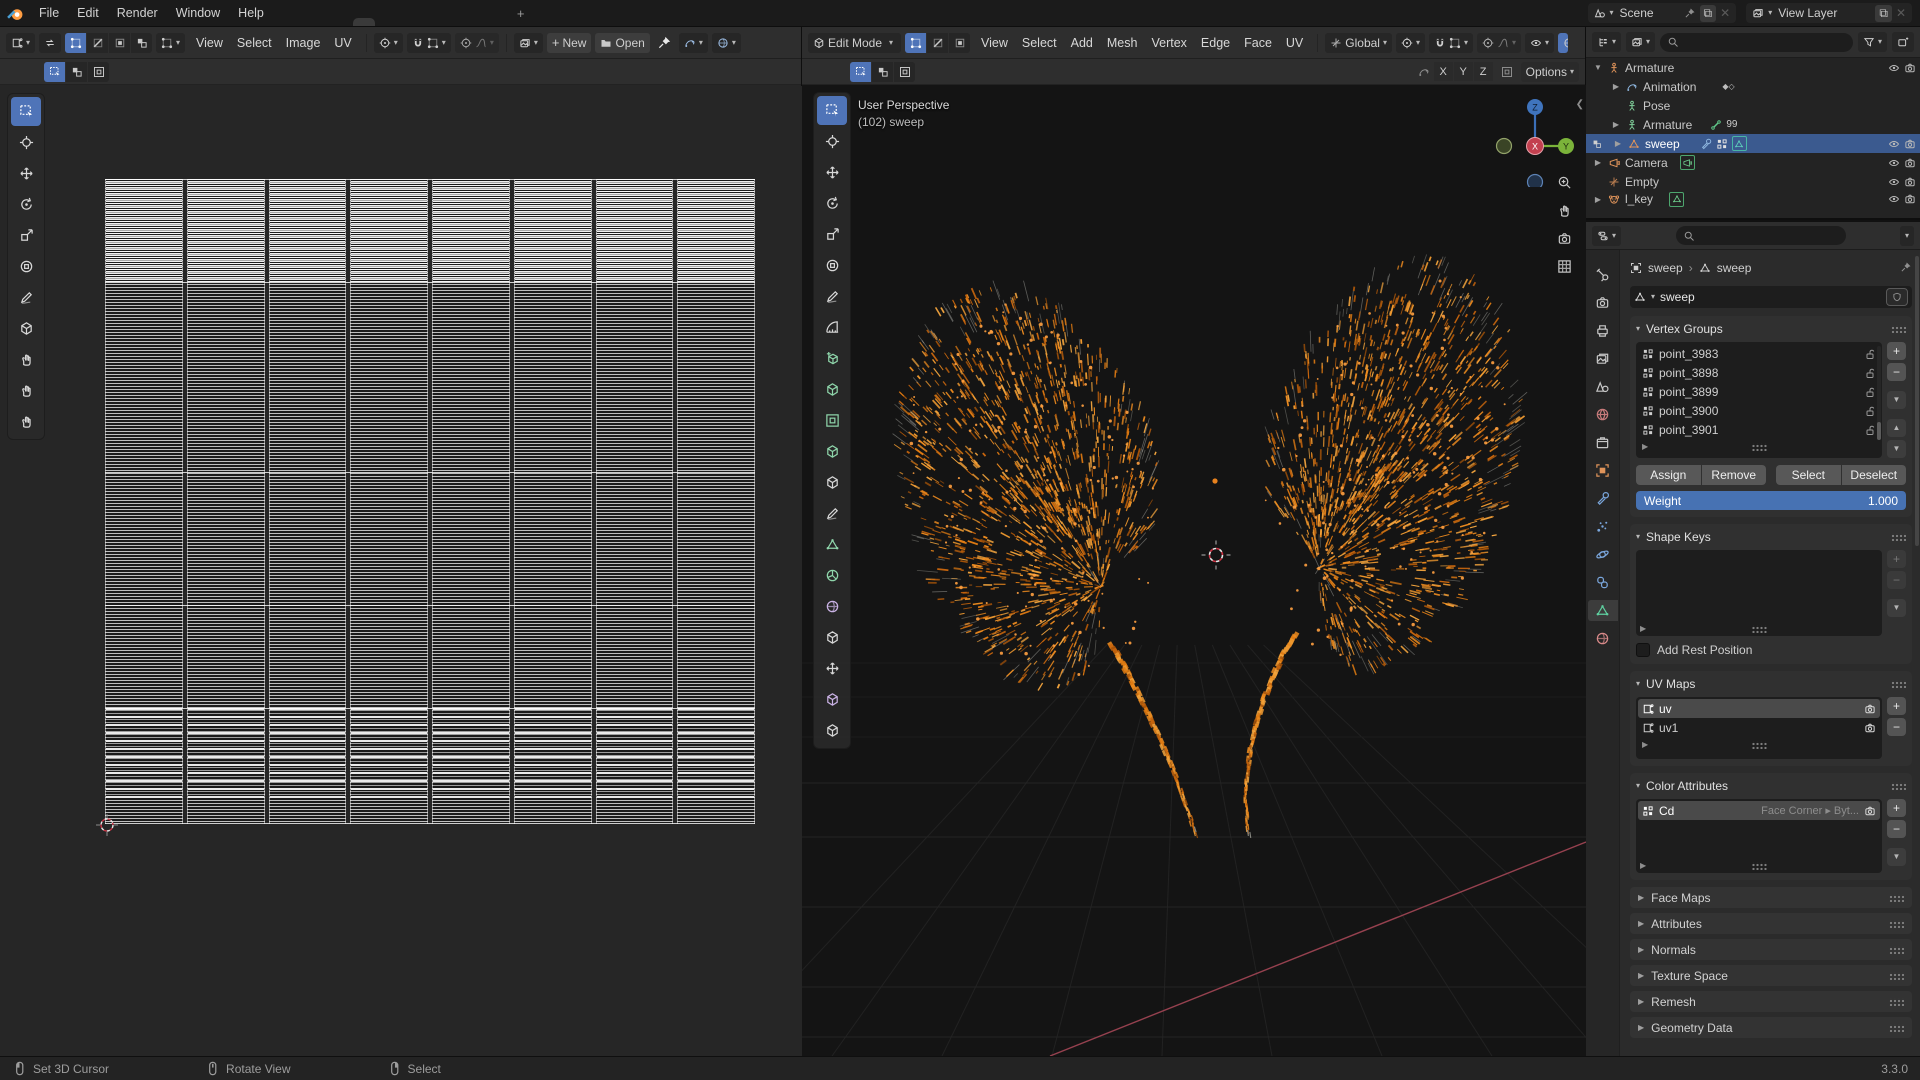 This screenshot has height=1080, width=1920. I want to click on tab-material, so click(1603, 638).